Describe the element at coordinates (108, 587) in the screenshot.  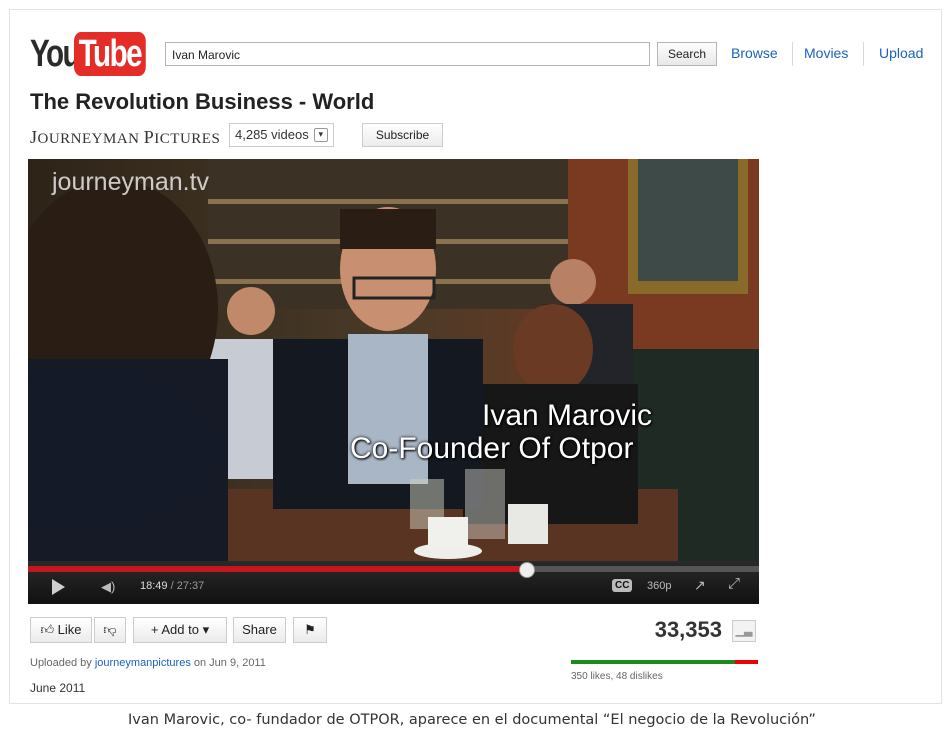
I see `volume-icon: ◀)` at that location.